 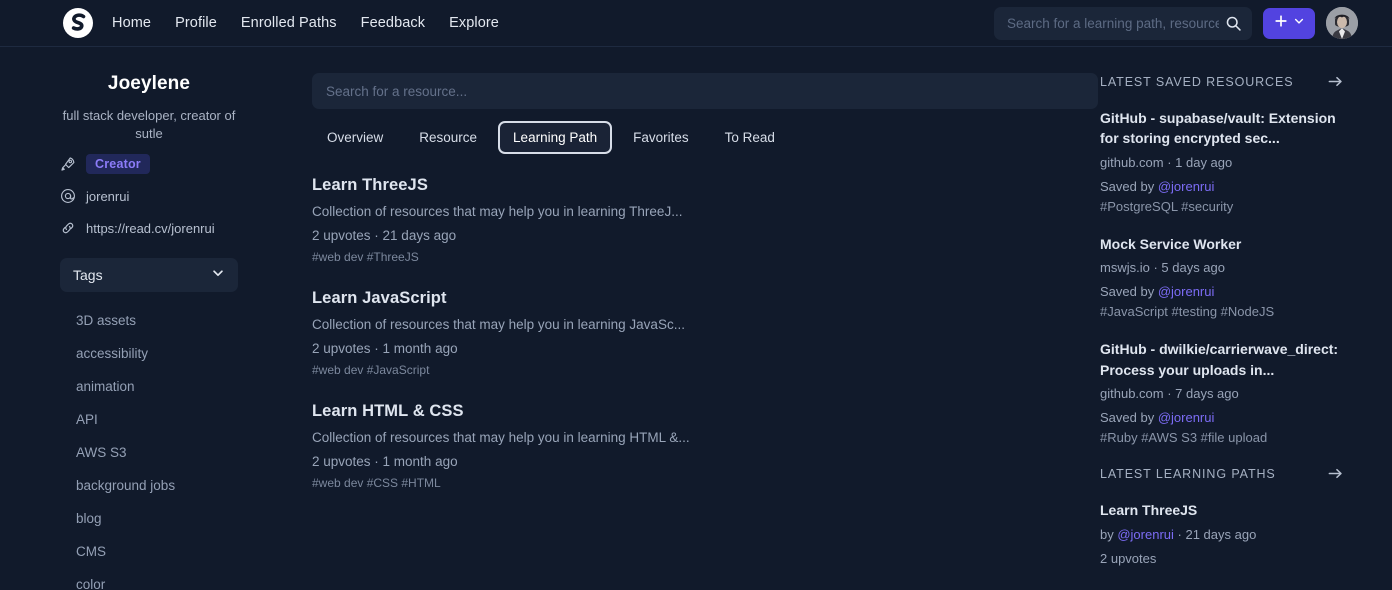 What do you see at coordinates (1187, 312) in the screenshot?
I see `resource-tags: #JavaScript #testing #NodeJS` at bounding box center [1187, 312].